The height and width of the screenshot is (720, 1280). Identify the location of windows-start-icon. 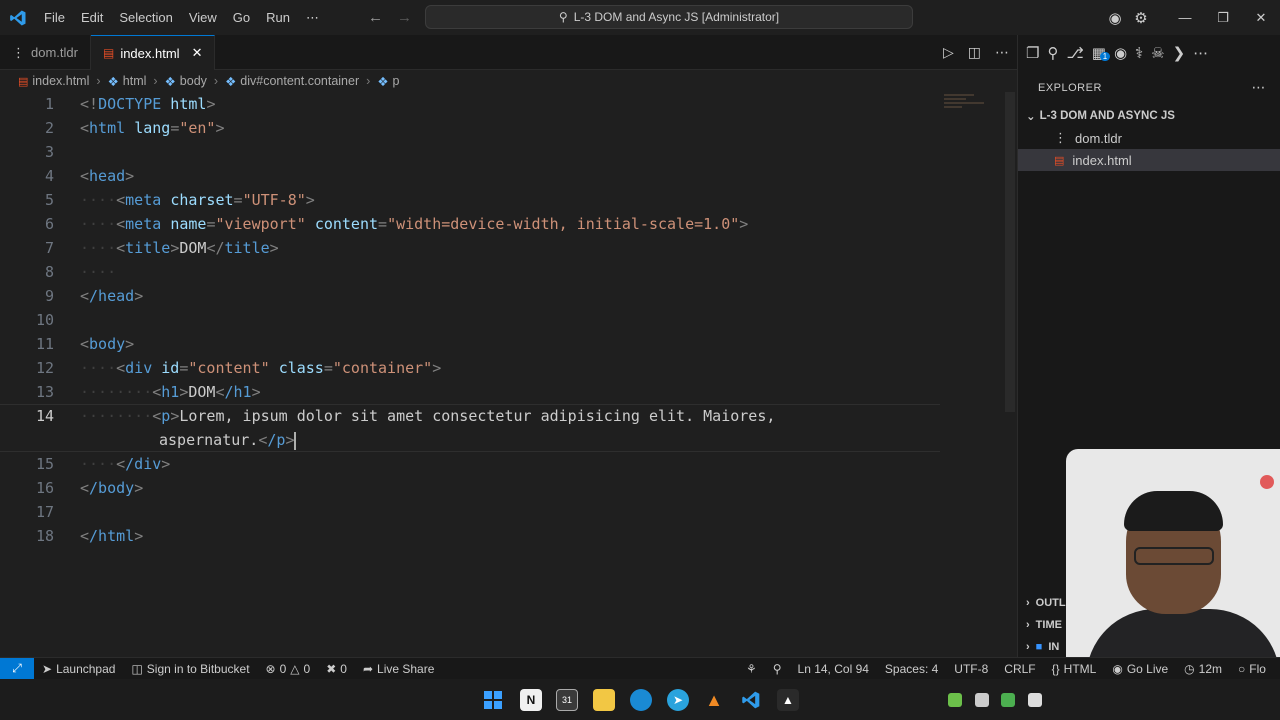
(493, 700).